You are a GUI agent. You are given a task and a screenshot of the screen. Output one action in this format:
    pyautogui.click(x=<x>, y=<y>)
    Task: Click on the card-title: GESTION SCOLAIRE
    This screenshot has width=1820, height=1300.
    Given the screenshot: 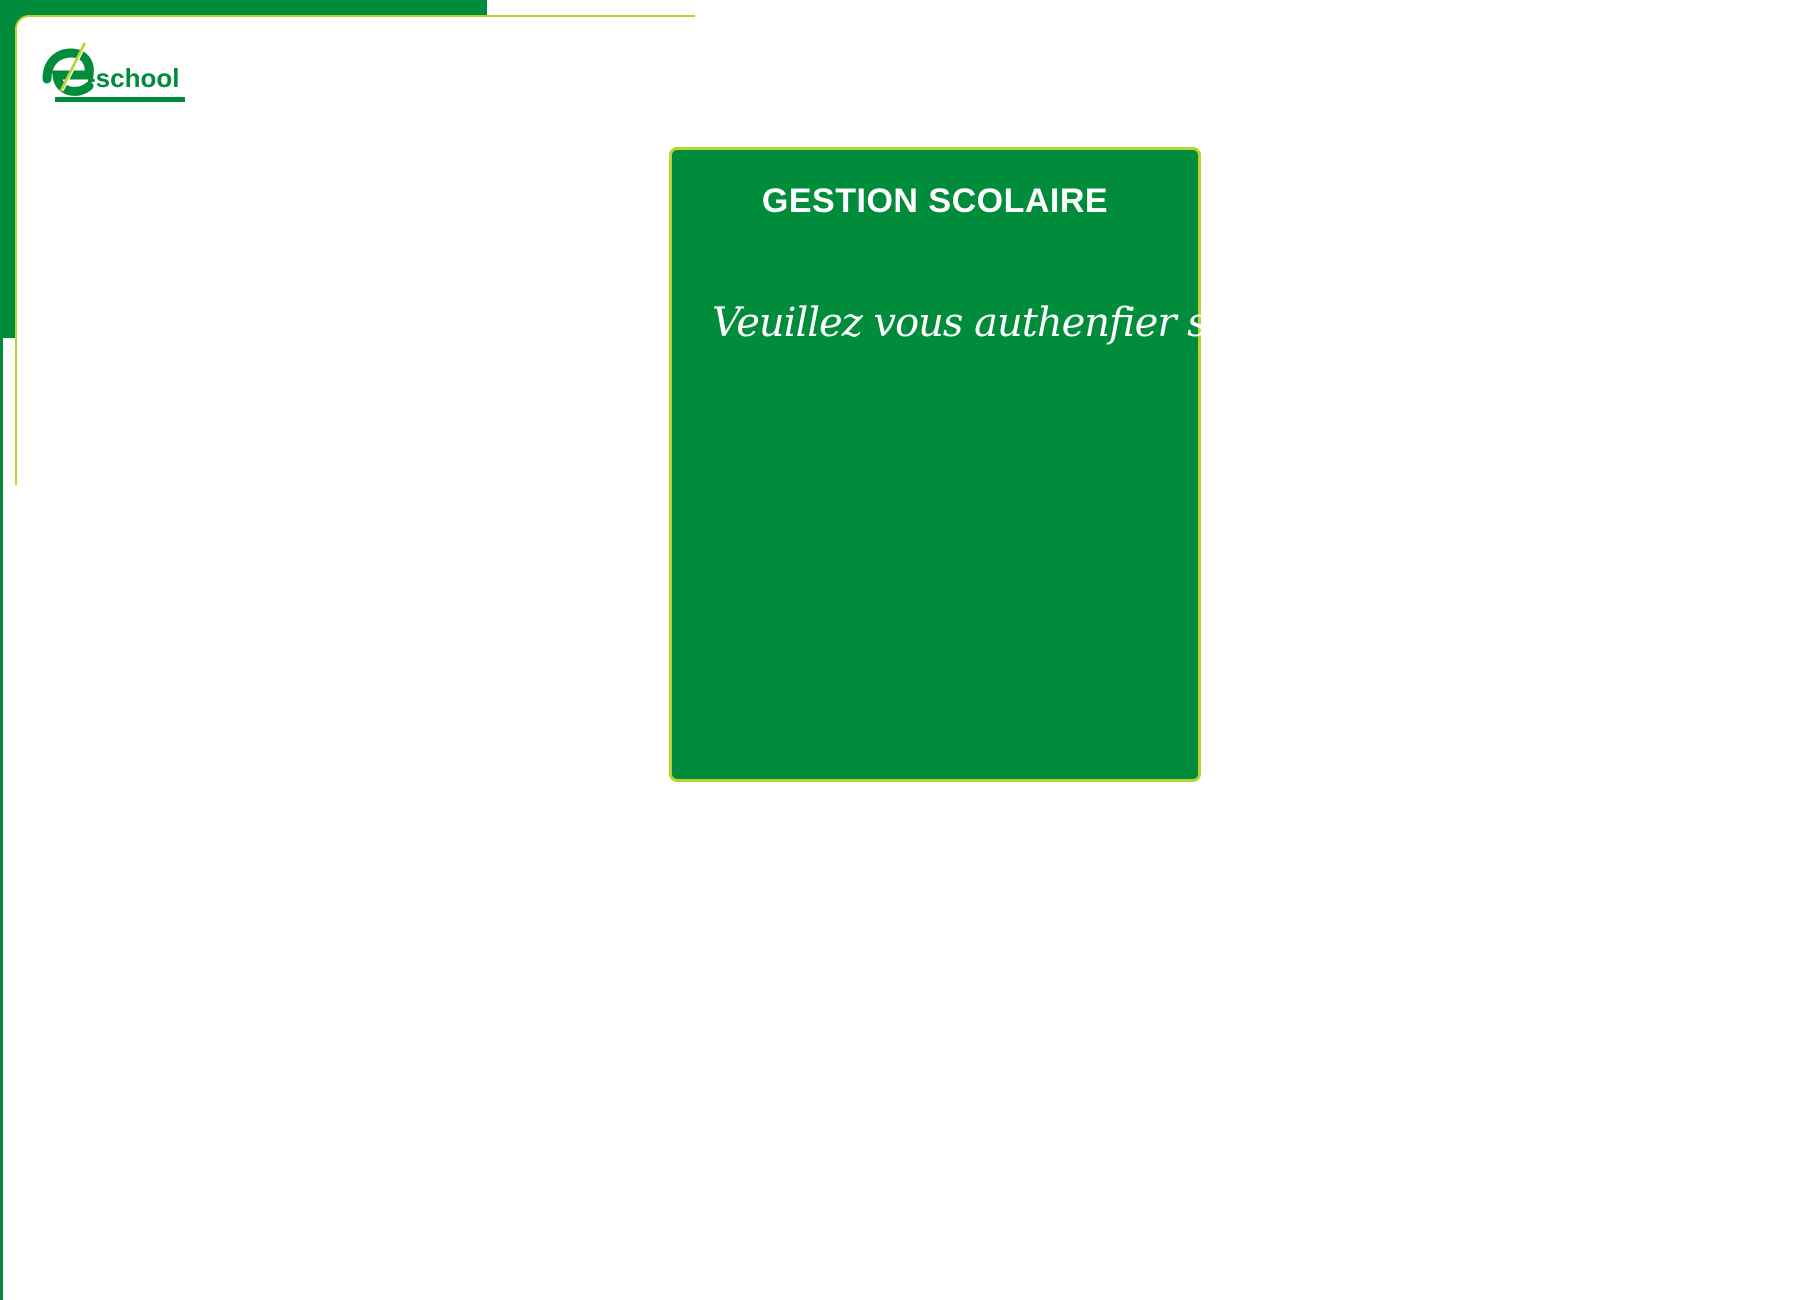 What is the action you would take?
    pyautogui.click(x=935, y=201)
    